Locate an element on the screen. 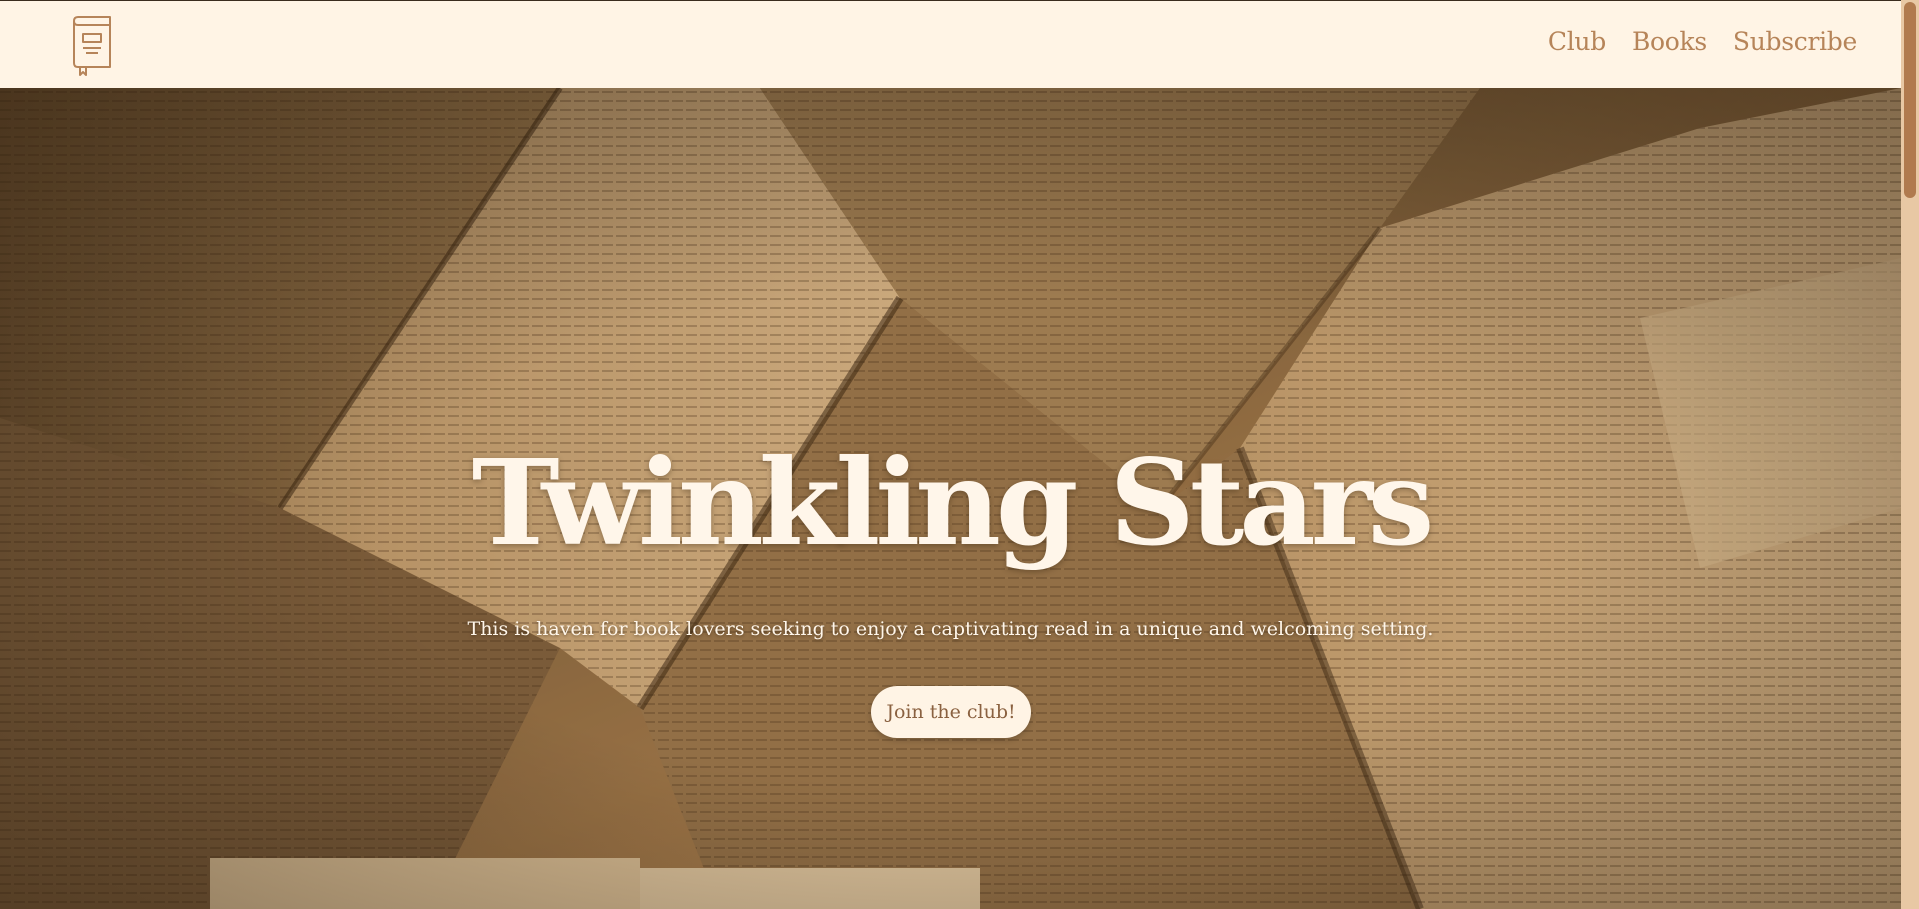 This screenshot has height=909, width=1919. join-club-button: Join the club! is located at coordinates (951, 712).